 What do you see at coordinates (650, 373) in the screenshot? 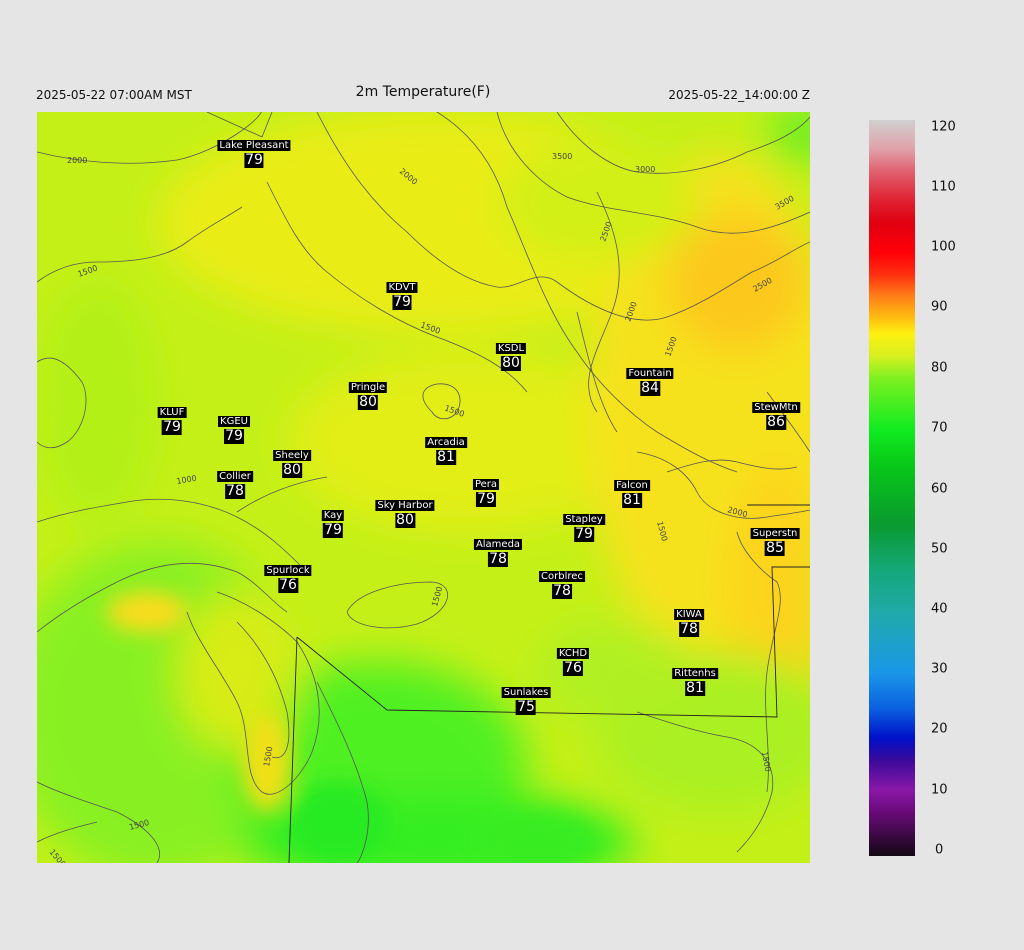
I see `station-name: Fountain` at bounding box center [650, 373].